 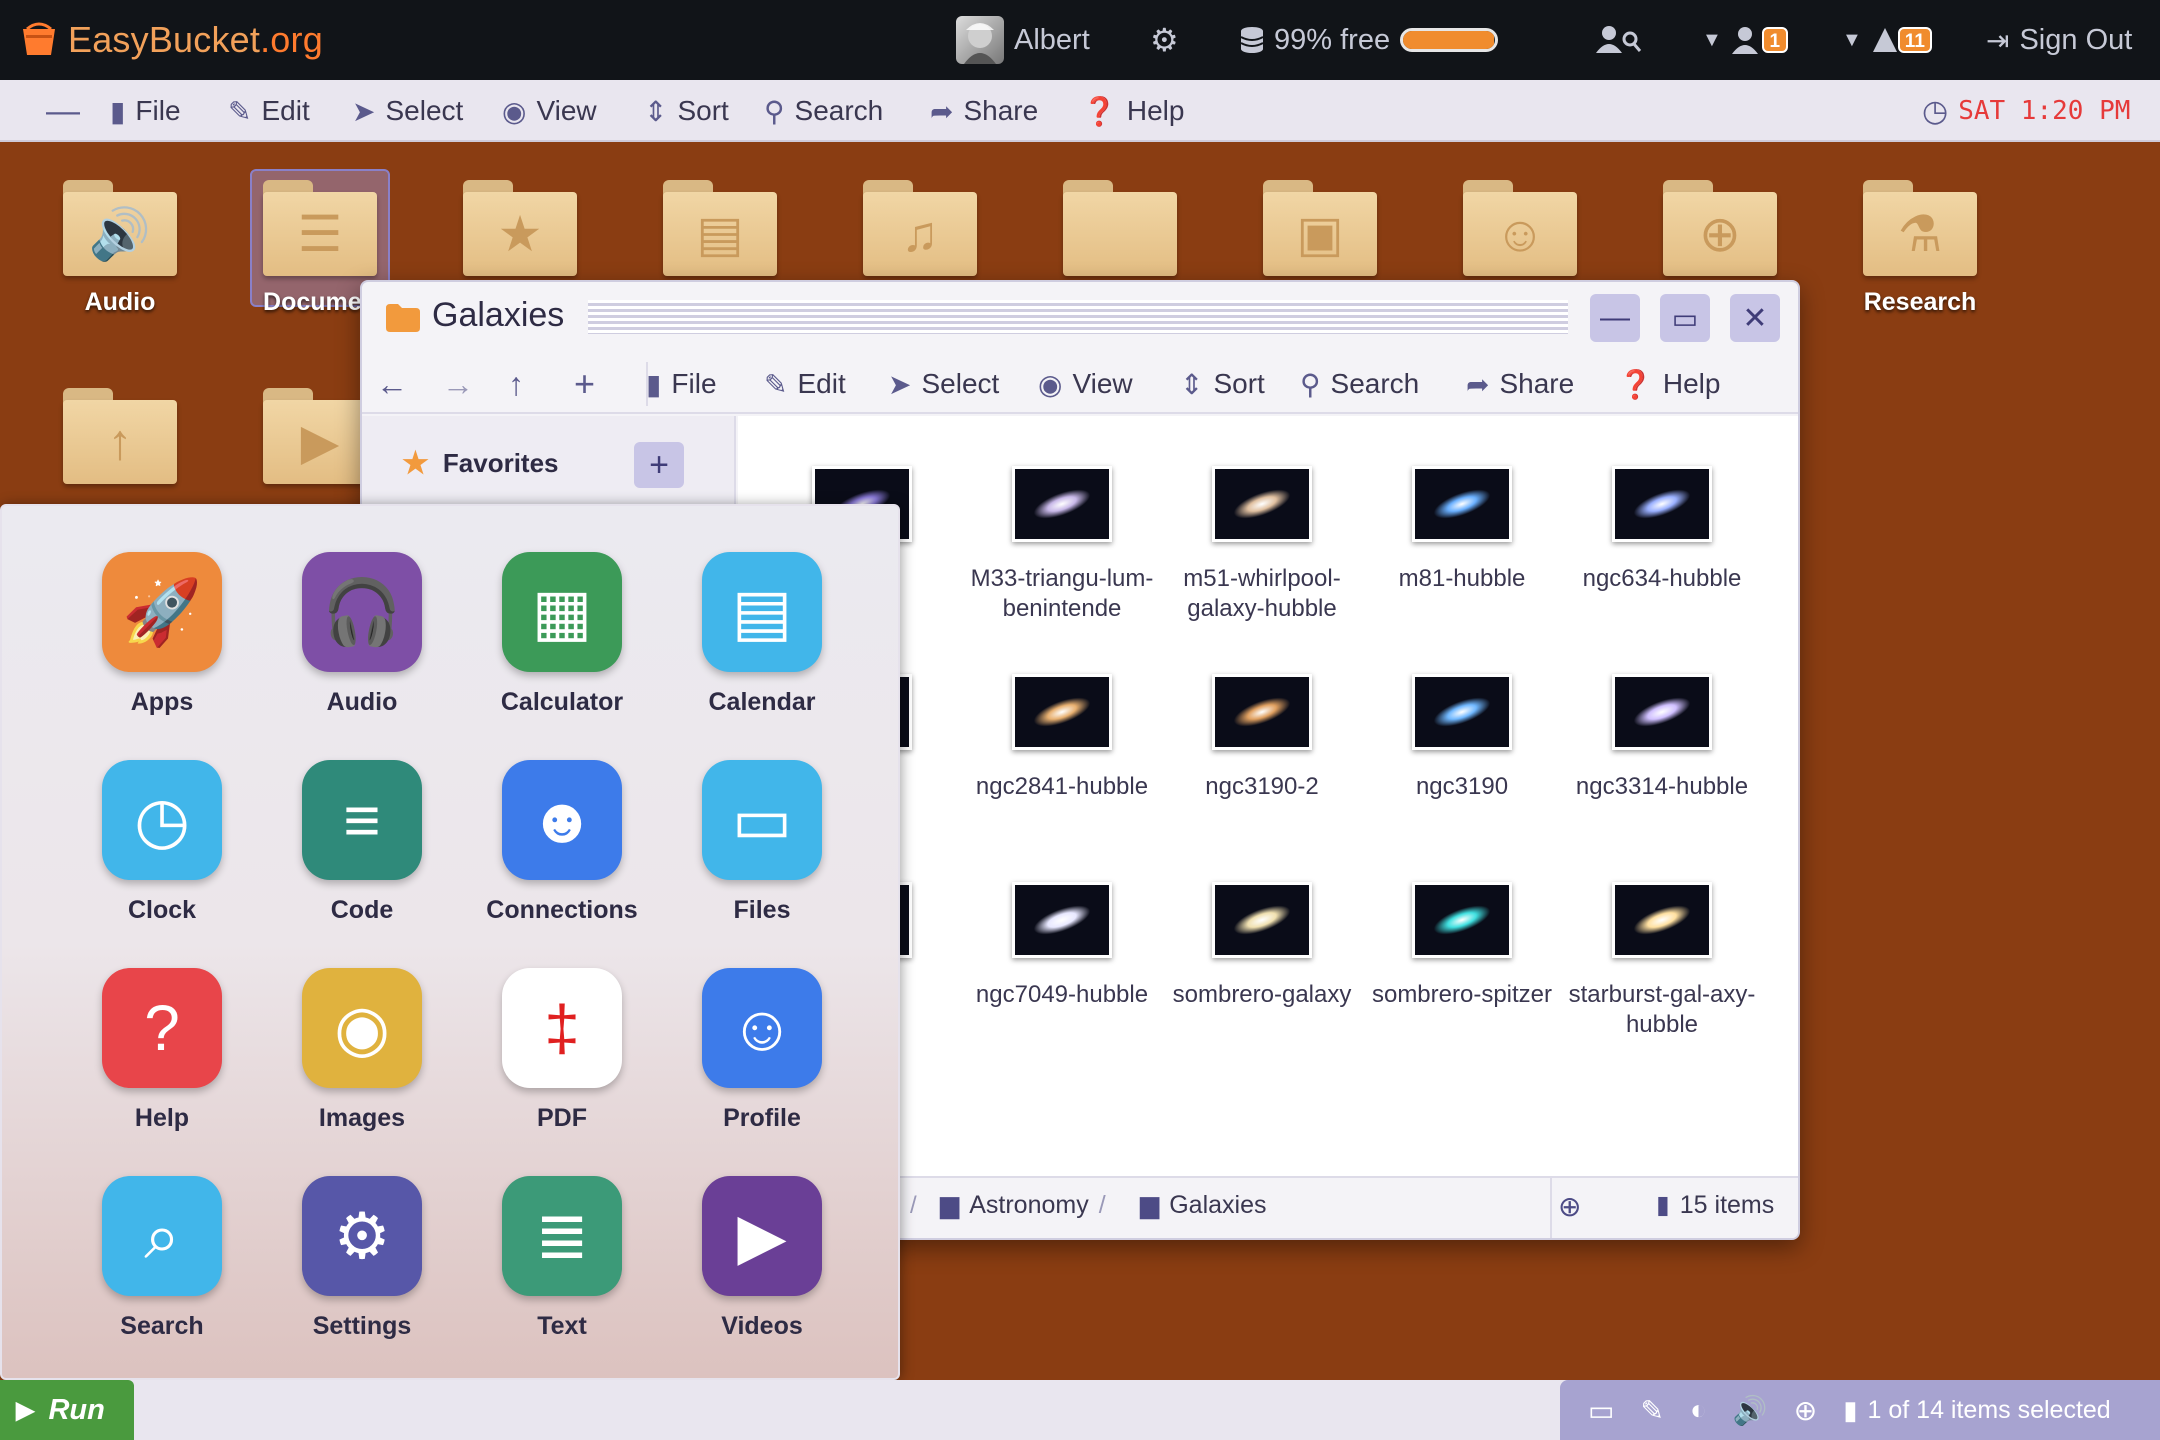 What do you see at coordinates (1164, 40) in the screenshot?
I see `settings-button: ⚙` at bounding box center [1164, 40].